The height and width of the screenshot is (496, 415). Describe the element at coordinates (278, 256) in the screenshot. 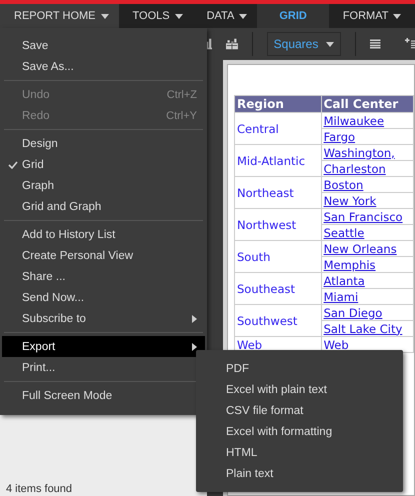

I see `table-cell: South` at that location.